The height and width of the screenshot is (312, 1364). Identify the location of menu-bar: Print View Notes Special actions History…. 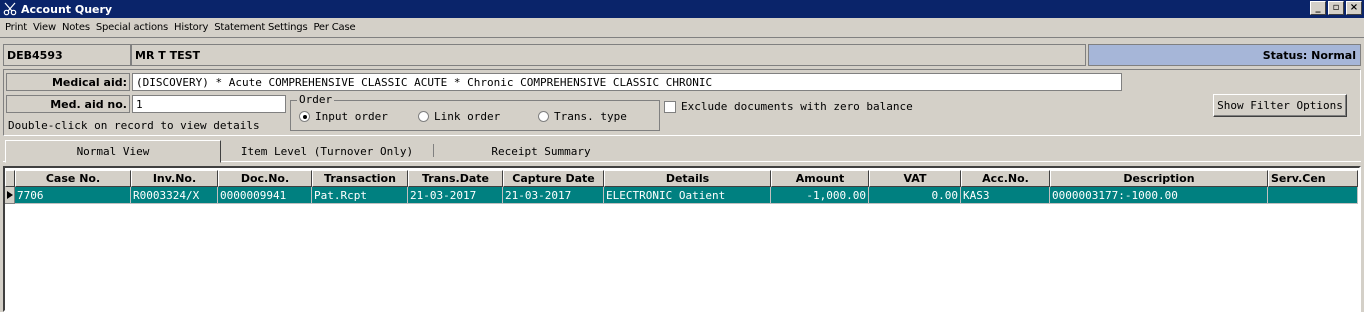
(682, 28).